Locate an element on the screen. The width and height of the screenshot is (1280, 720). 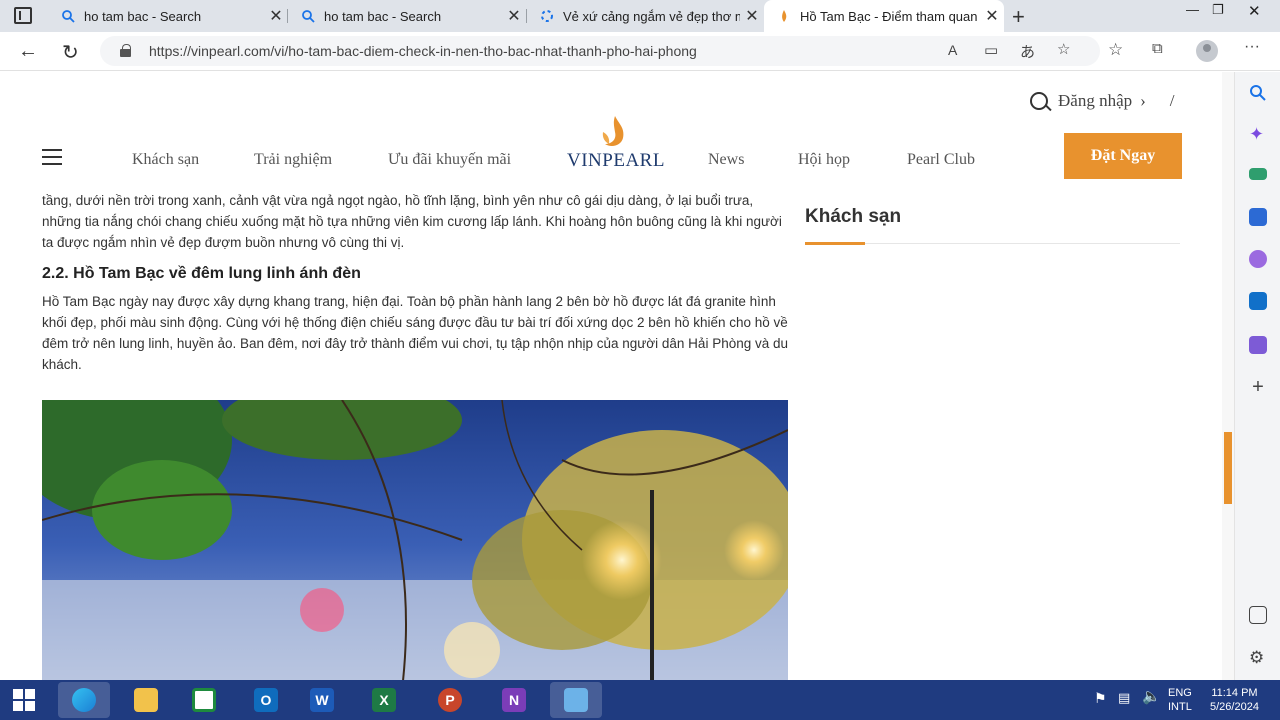
taskbar-explorer is located at coordinates (146, 700).